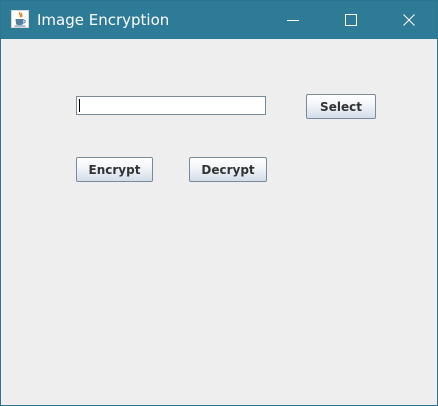 The height and width of the screenshot is (406, 438). What do you see at coordinates (79, 105) in the screenshot?
I see `text-caret` at bounding box center [79, 105].